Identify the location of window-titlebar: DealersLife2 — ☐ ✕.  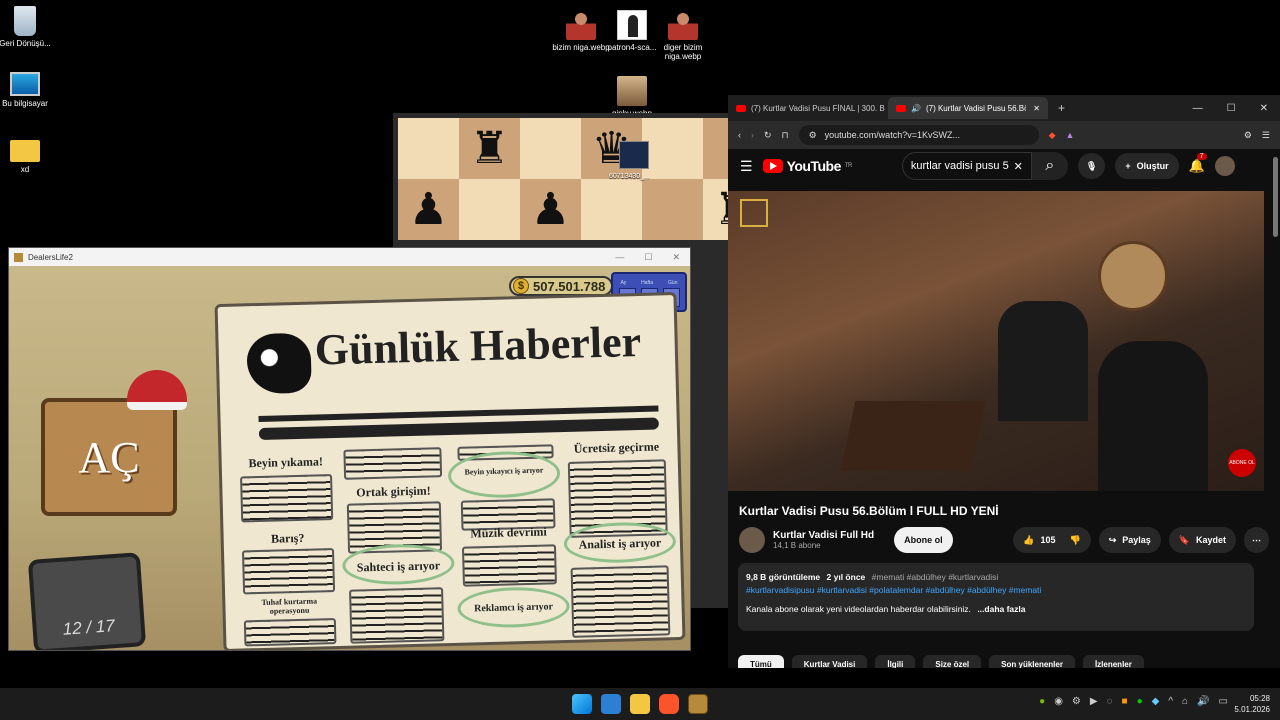
(349, 257).